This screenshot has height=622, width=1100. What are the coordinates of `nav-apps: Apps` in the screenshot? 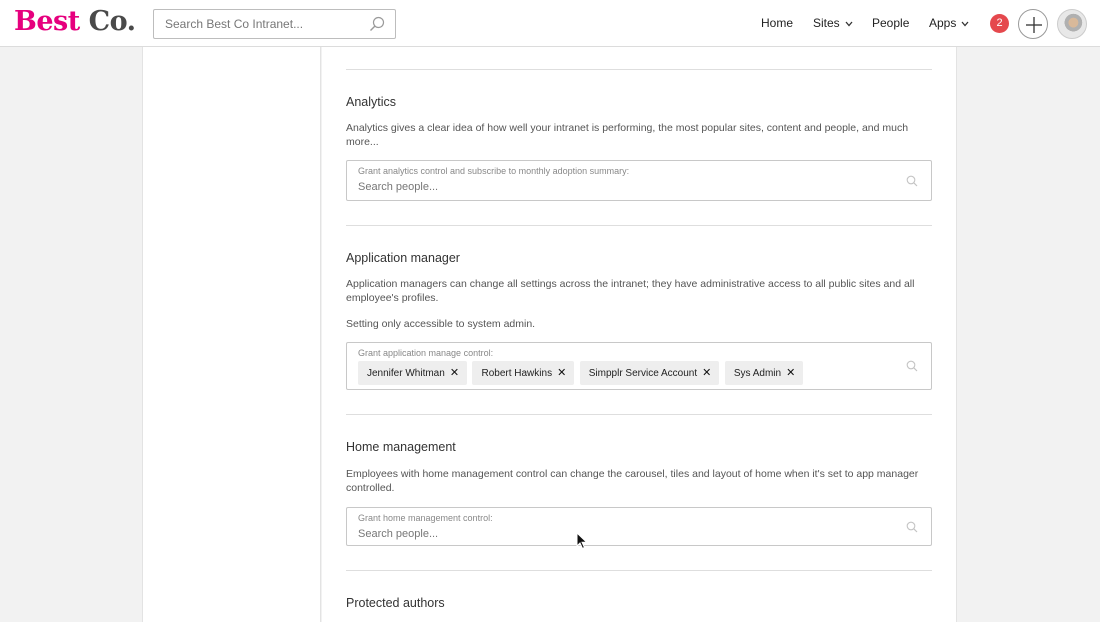 It's located at (949, 23).